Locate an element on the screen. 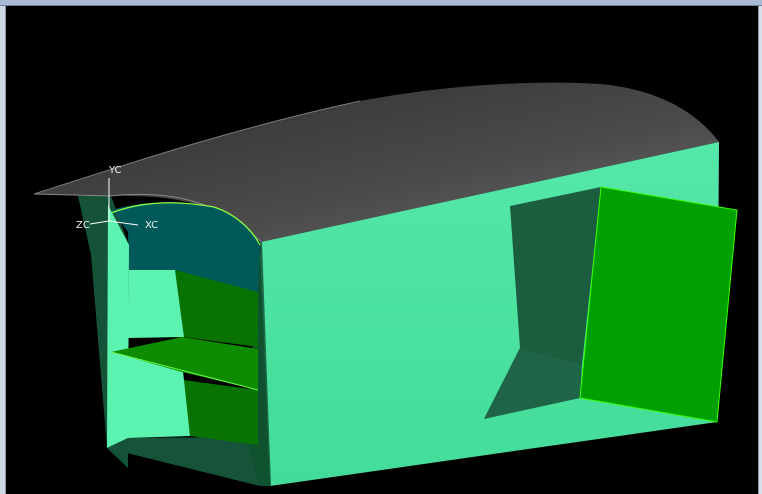 Image resolution: width=762 pixels, height=494 pixels. y-axis-label: YC is located at coordinates (115, 170).